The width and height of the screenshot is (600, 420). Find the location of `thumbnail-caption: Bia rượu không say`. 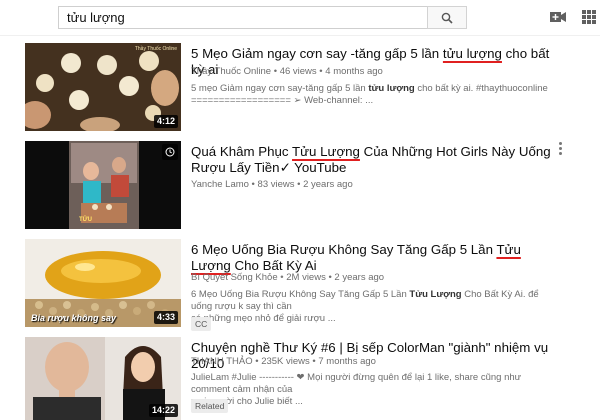

thumbnail-caption: Bia rượu không say is located at coordinates (73, 318).